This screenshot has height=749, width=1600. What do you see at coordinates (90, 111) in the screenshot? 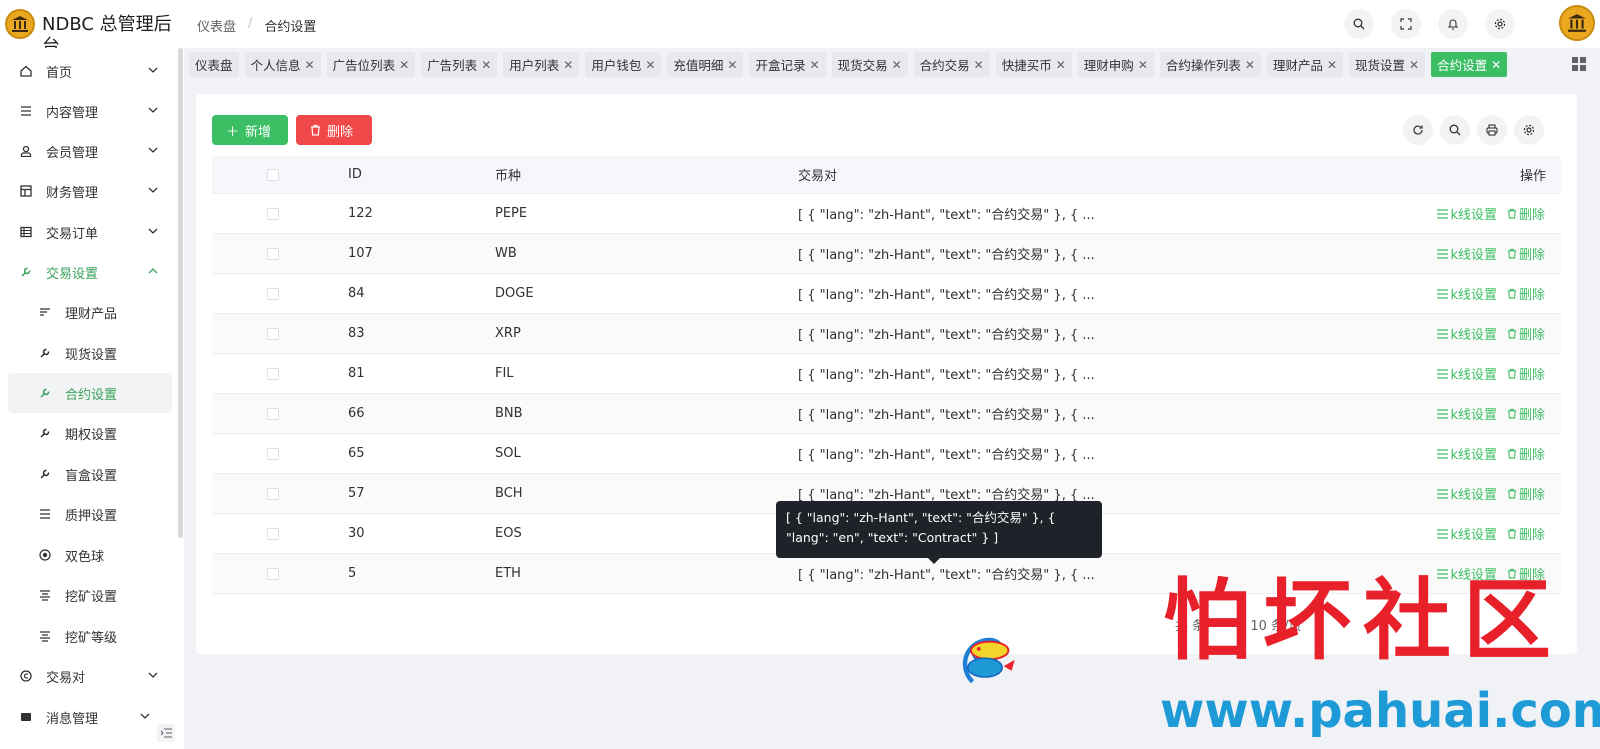
I see `sidebar-item-content: 内容管理` at bounding box center [90, 111].